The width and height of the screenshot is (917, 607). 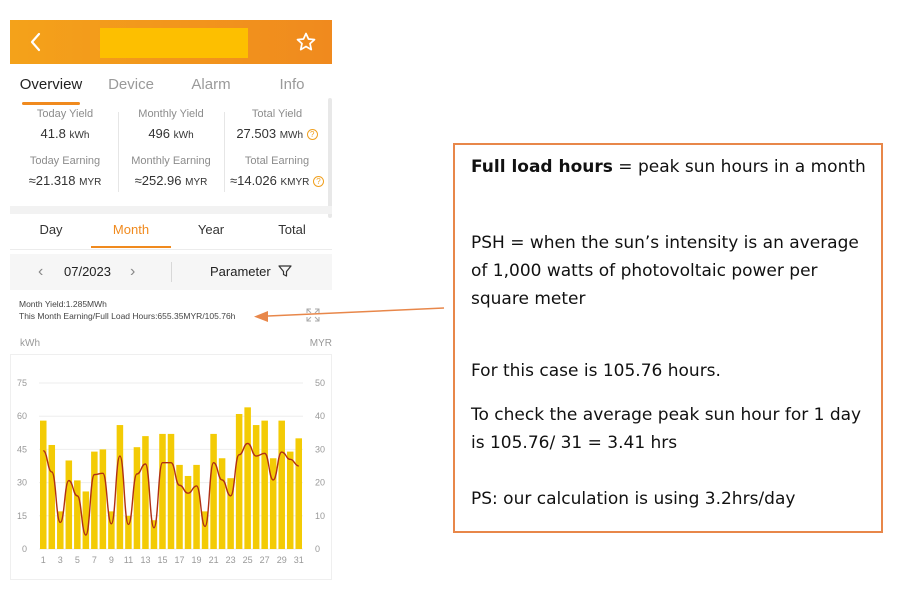 I want to click on x-tick-label: 1, so click(x=43, y=560).